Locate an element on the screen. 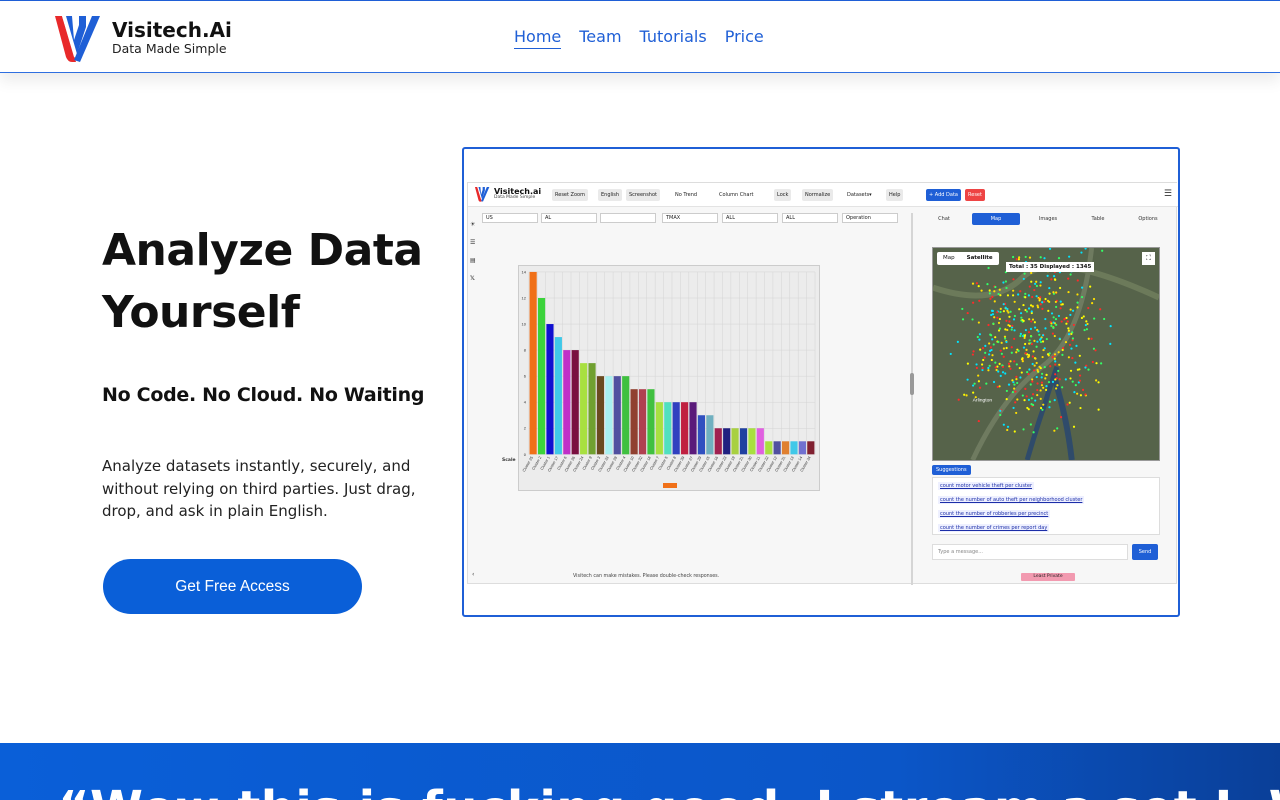  nav-tutorials: Tutorials is located at coordinates (673, 38).